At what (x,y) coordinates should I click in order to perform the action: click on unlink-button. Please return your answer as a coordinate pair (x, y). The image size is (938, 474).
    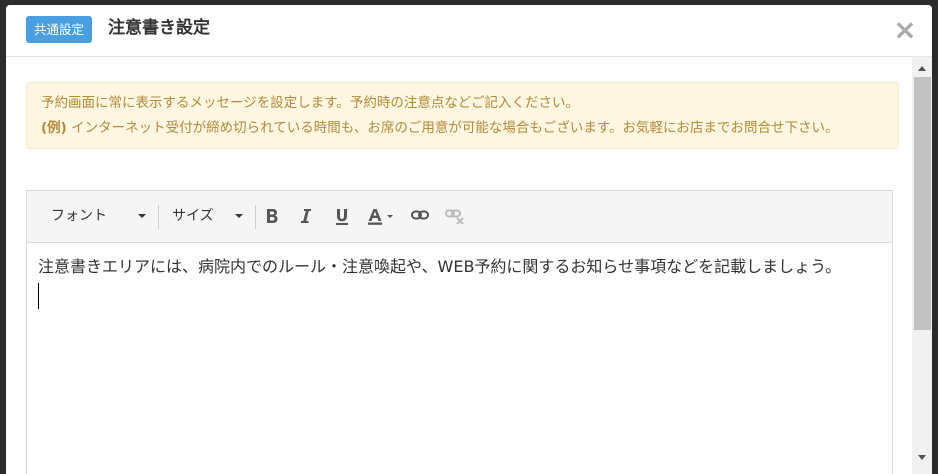
    Looking at the image, I should click on (455, 216).